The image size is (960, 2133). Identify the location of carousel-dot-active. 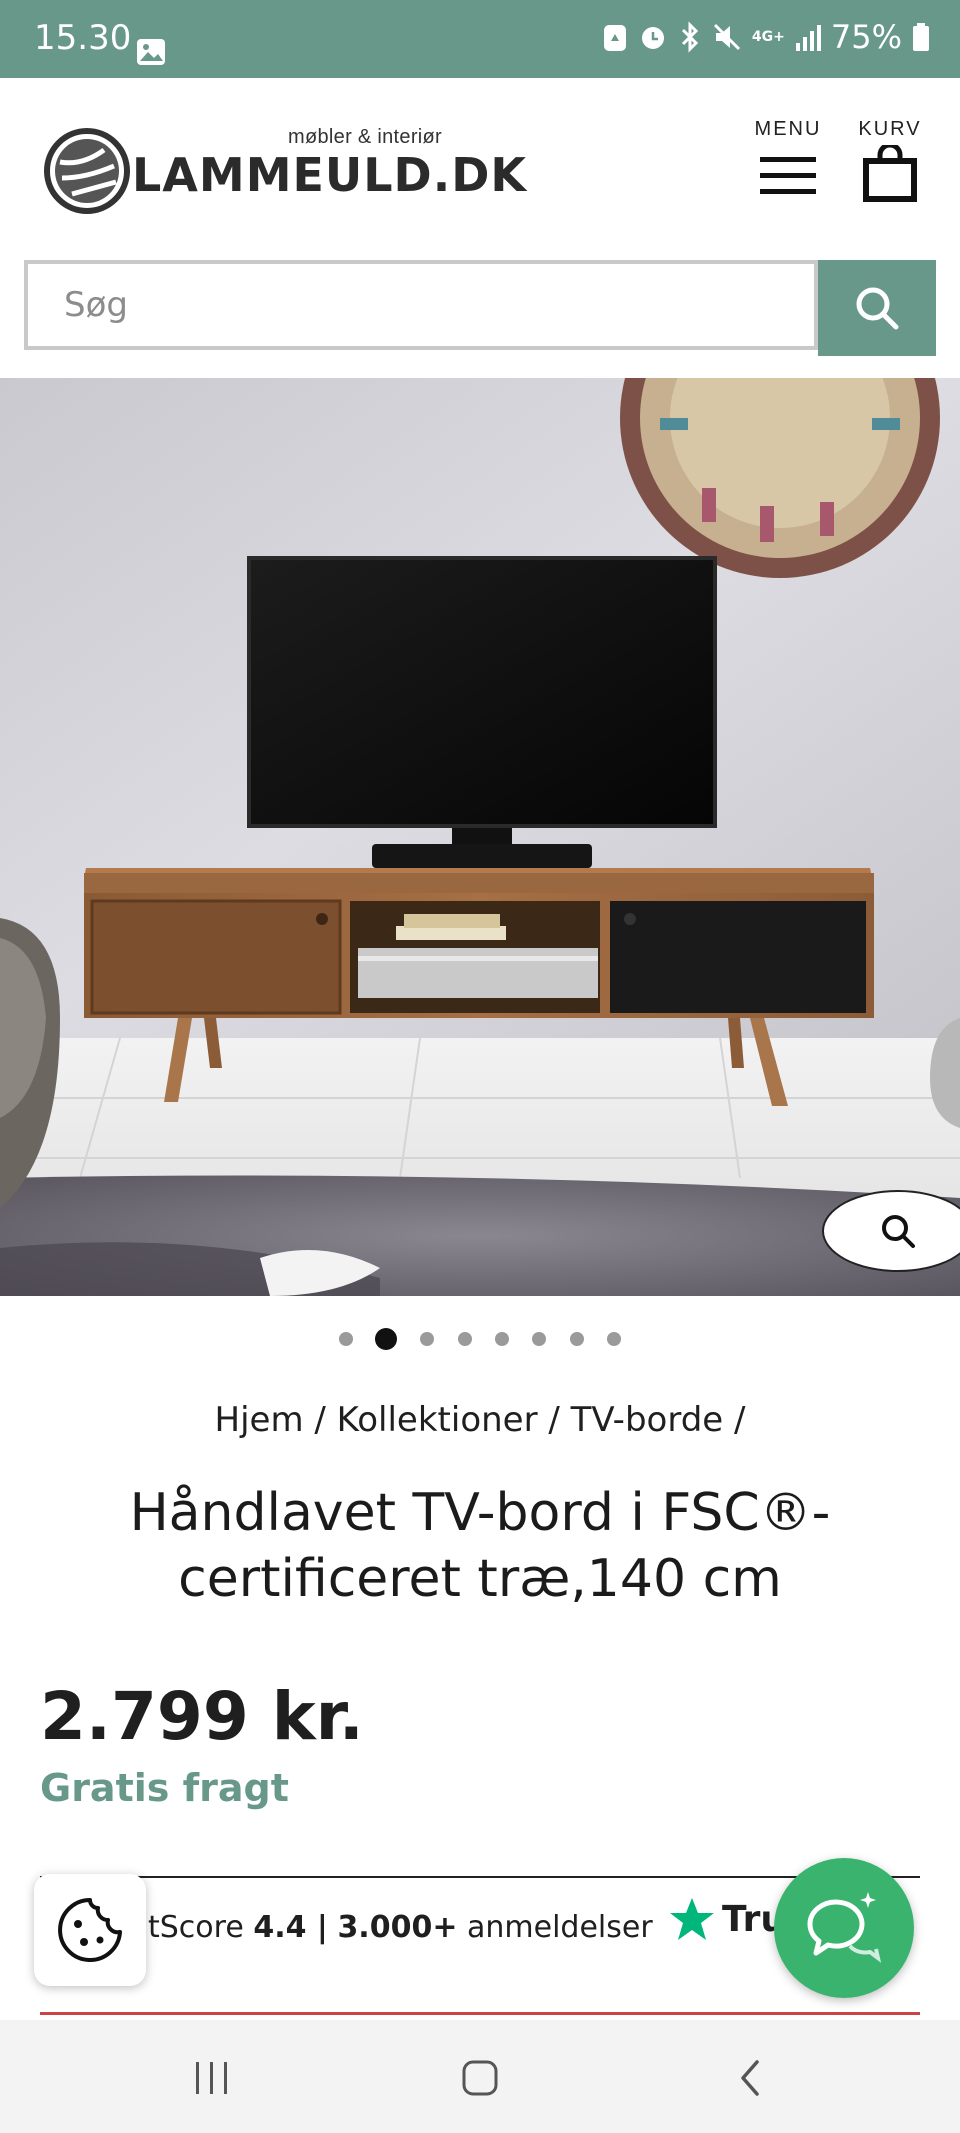
(386, 1339).